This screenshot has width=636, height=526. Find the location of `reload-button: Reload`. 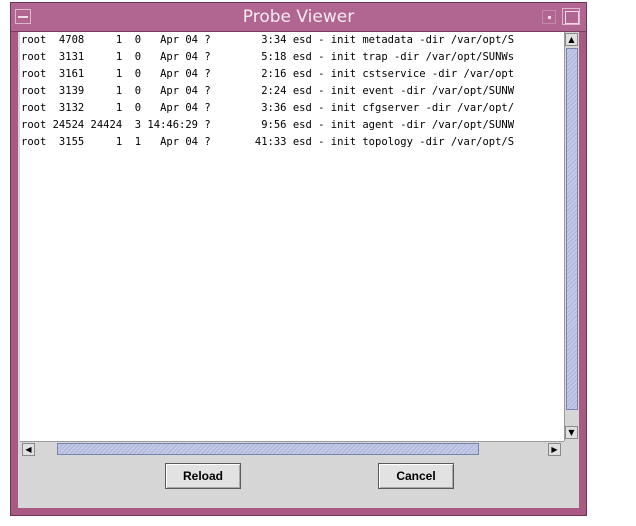

reload-button: Reload is located at coordinates (203, 476).